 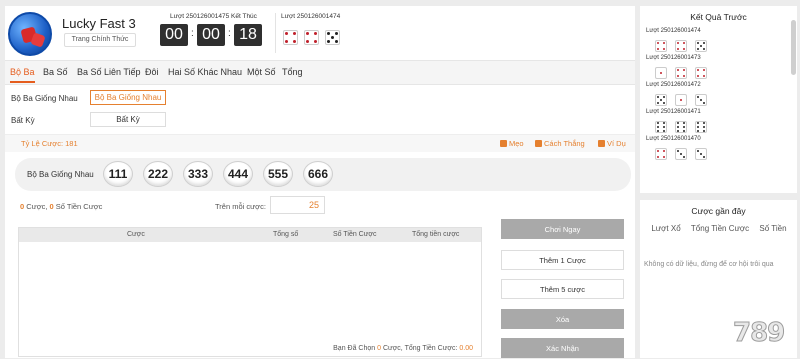 I want to click on bet-option-666: 666, so click(x=318, y=174).